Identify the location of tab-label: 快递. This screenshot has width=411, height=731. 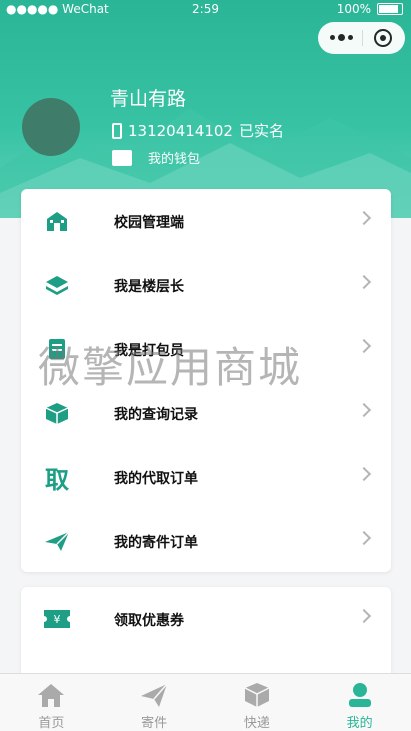
(256, 723).